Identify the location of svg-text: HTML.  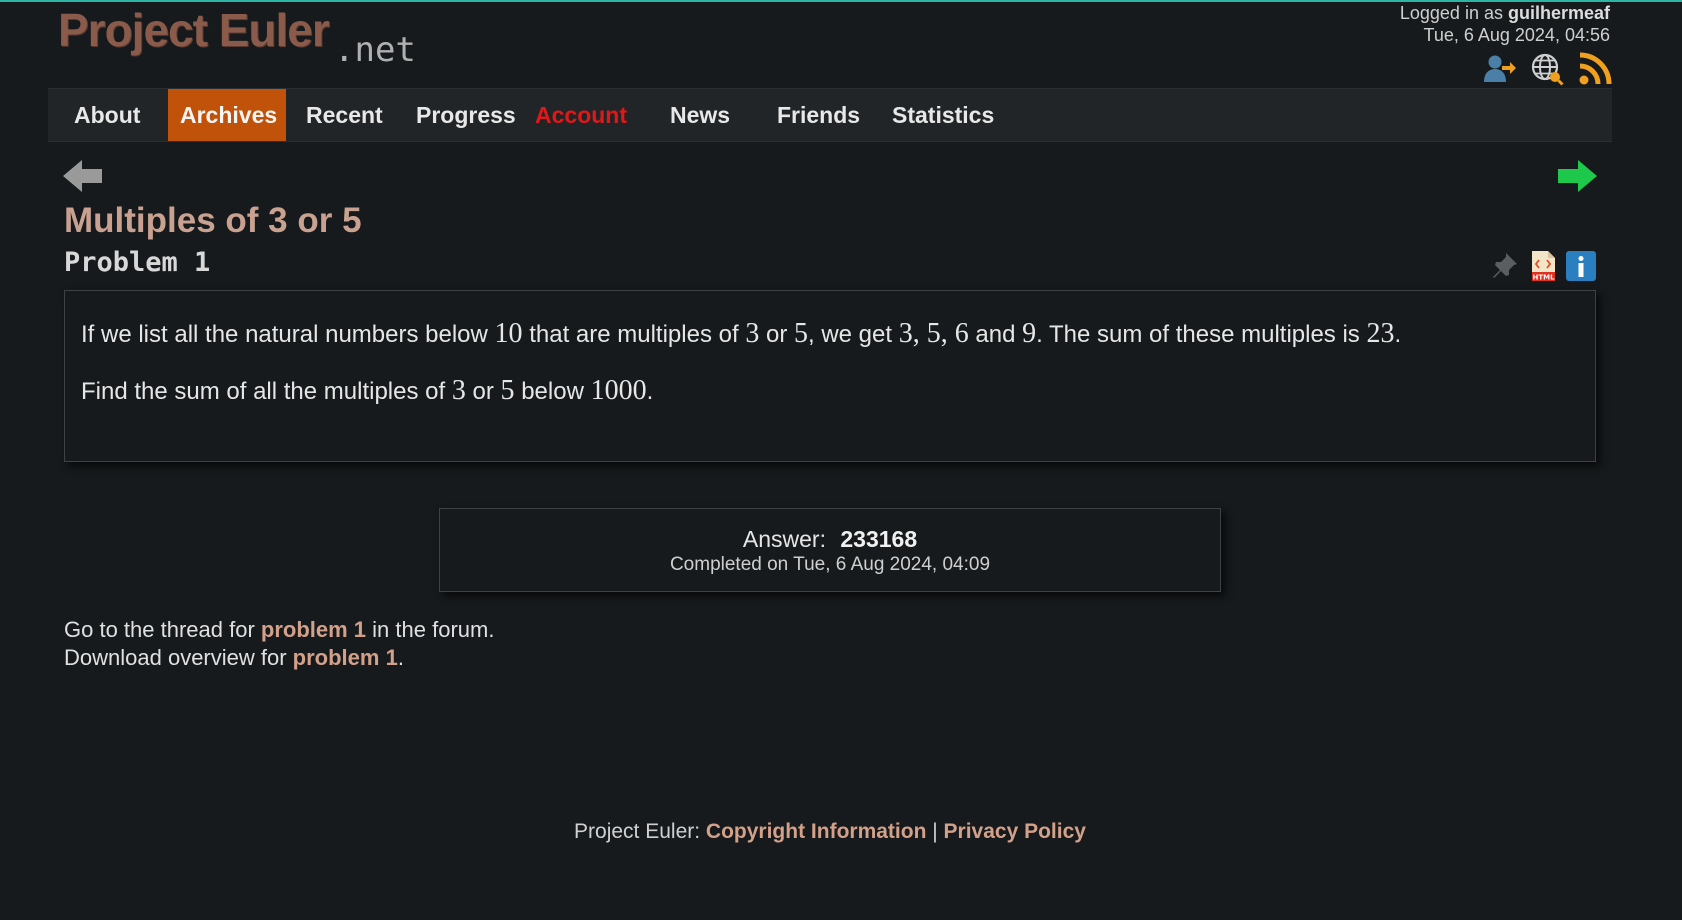
(1543, 278).